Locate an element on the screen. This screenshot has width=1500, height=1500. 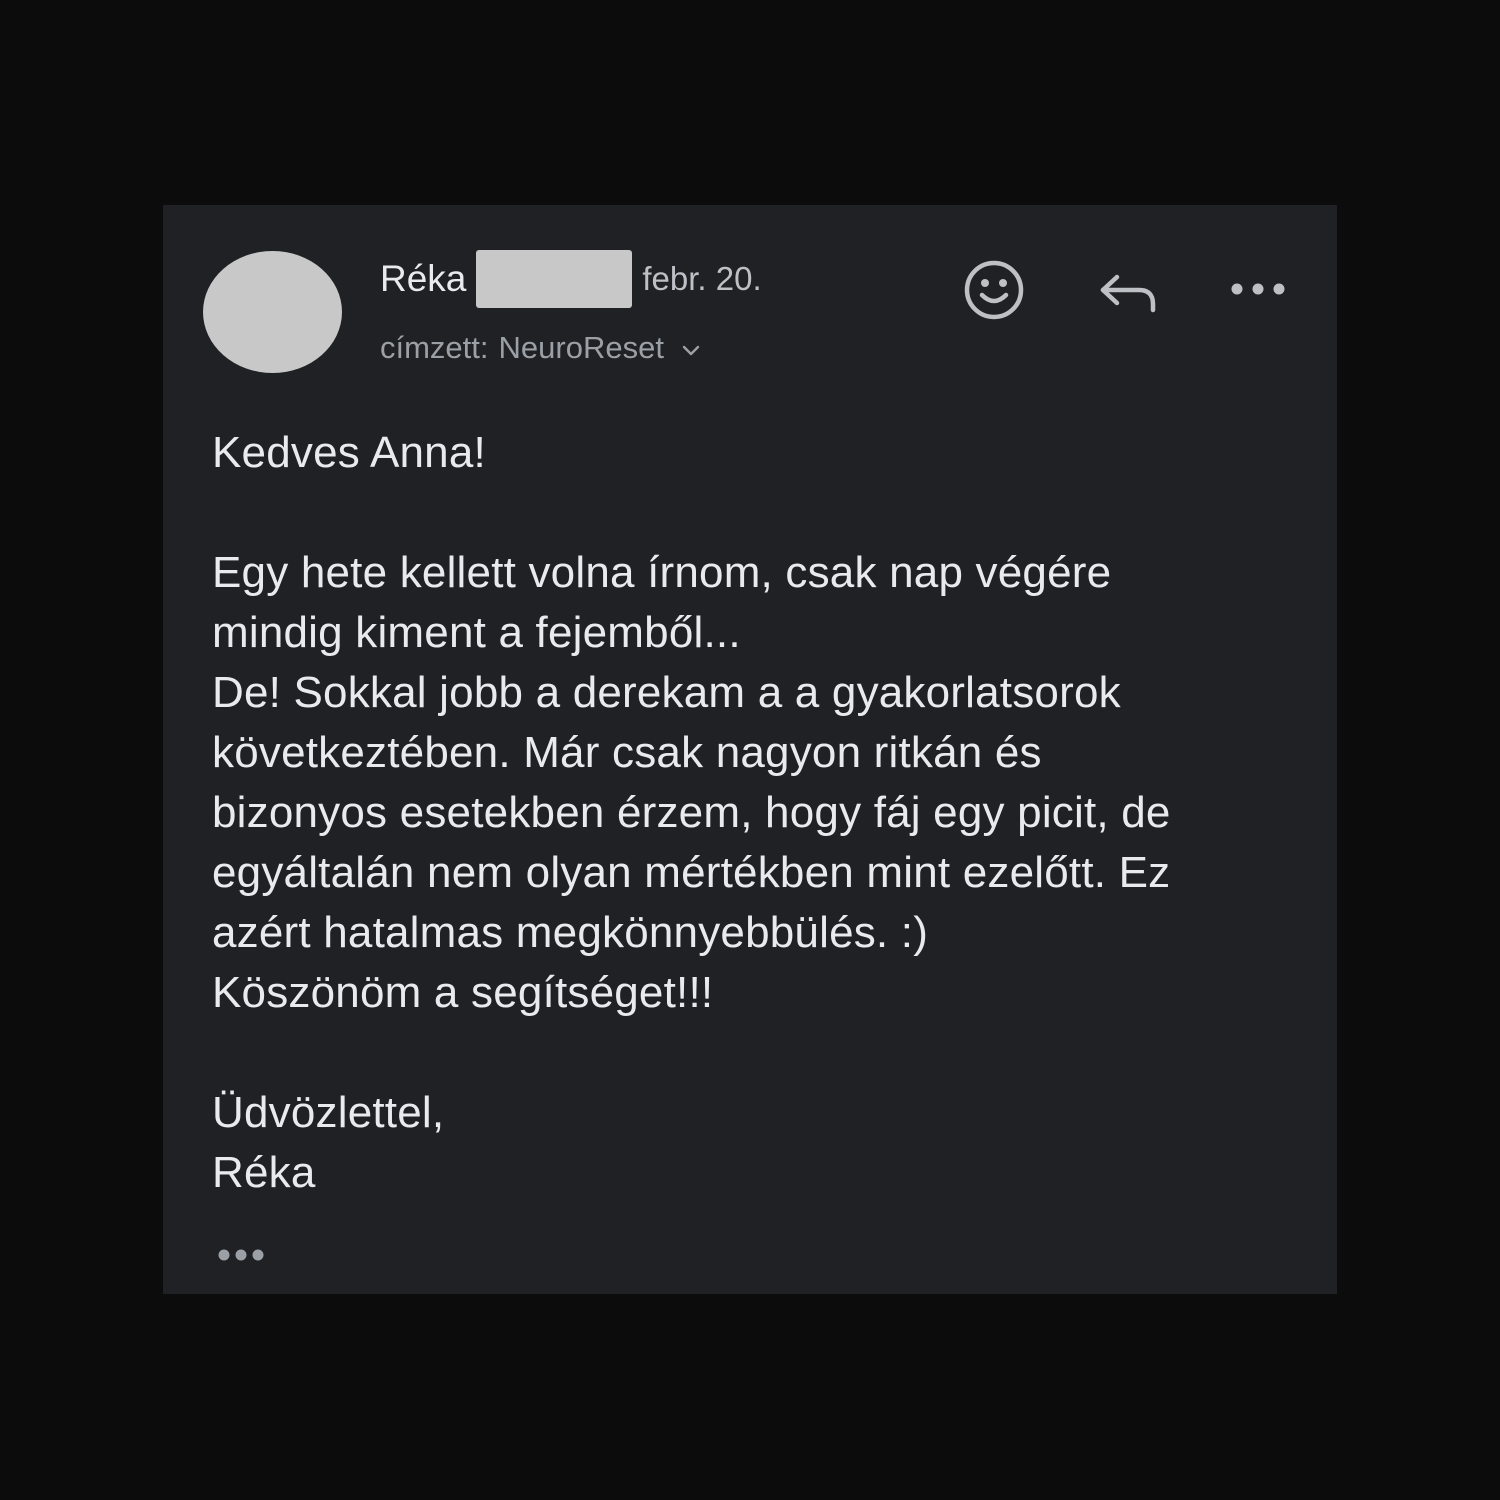
more-options-button is located at coordinates (1258, 290).